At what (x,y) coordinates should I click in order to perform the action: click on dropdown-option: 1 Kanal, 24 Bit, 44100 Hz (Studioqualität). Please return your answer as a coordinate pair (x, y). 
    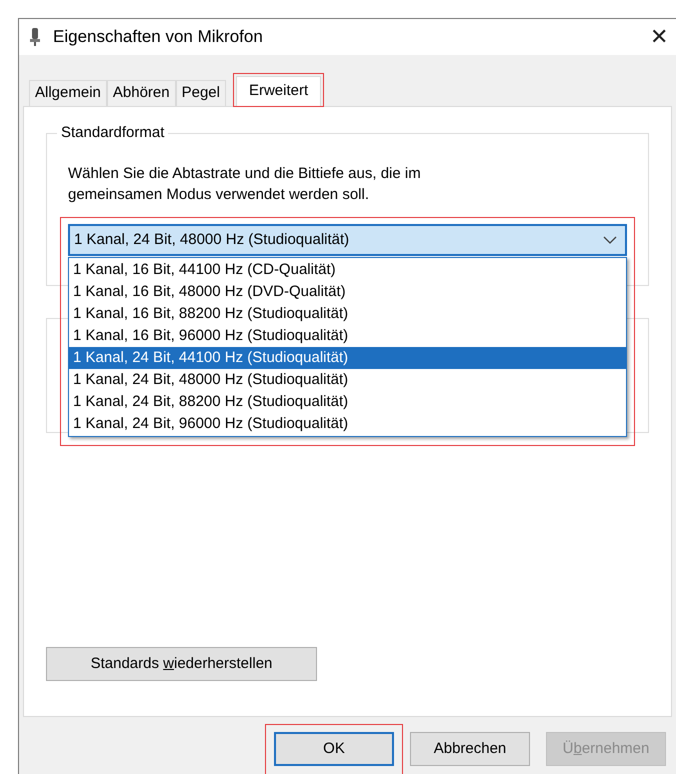
    Looking at the image, I should click on (347, 358).